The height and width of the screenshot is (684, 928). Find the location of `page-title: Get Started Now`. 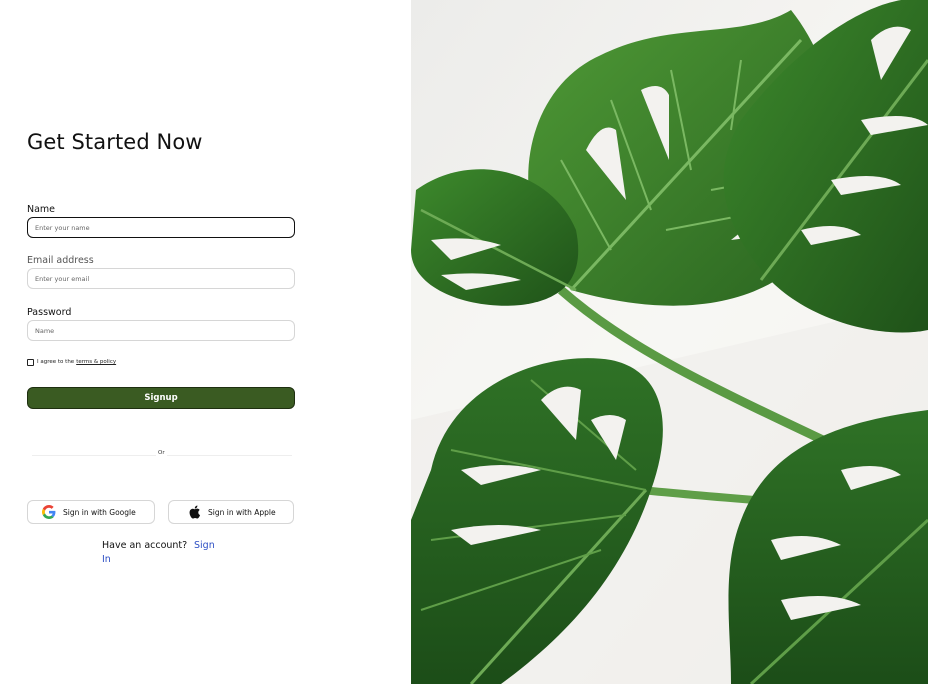

page-title: Get Started Now is located at coordinates (115, 142).